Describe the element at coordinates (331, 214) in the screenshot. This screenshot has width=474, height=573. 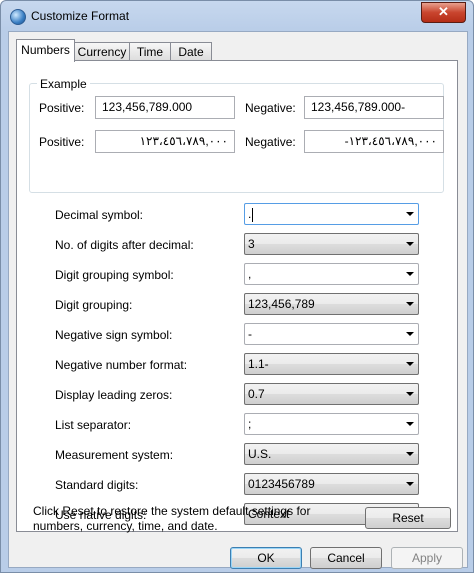
I see `decimal-symbol-combo: .` at that location.